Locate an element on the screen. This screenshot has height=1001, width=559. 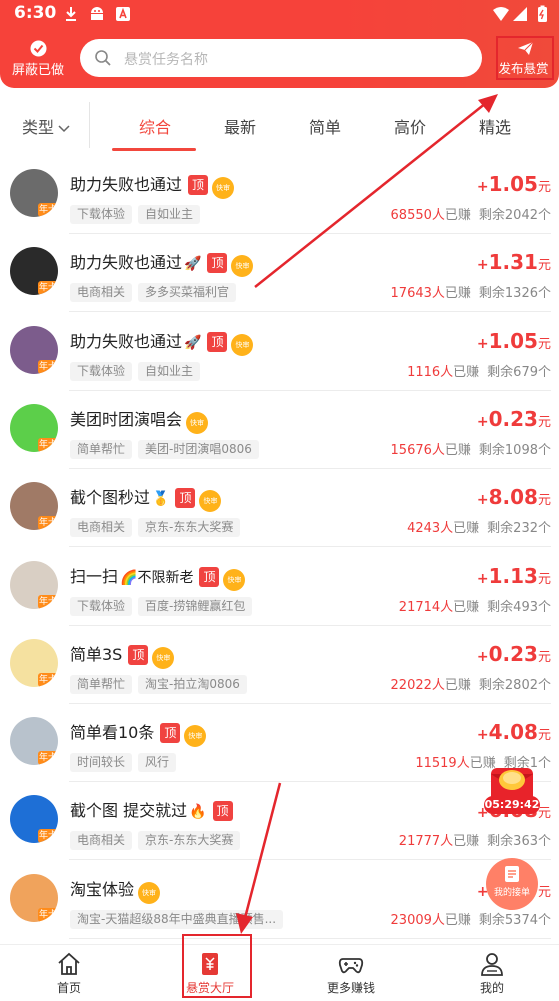
remaining-count: 剩余679个 is located at coordinates (519, 372).